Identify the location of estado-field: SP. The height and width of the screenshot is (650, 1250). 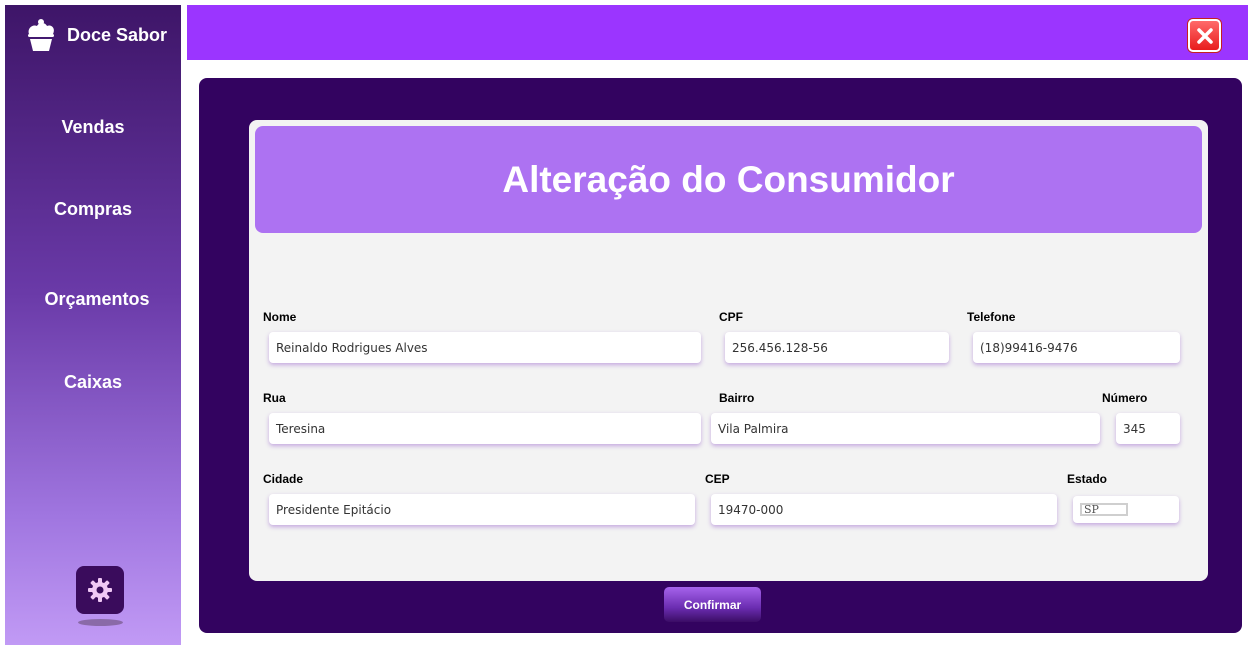
(1126, 509).